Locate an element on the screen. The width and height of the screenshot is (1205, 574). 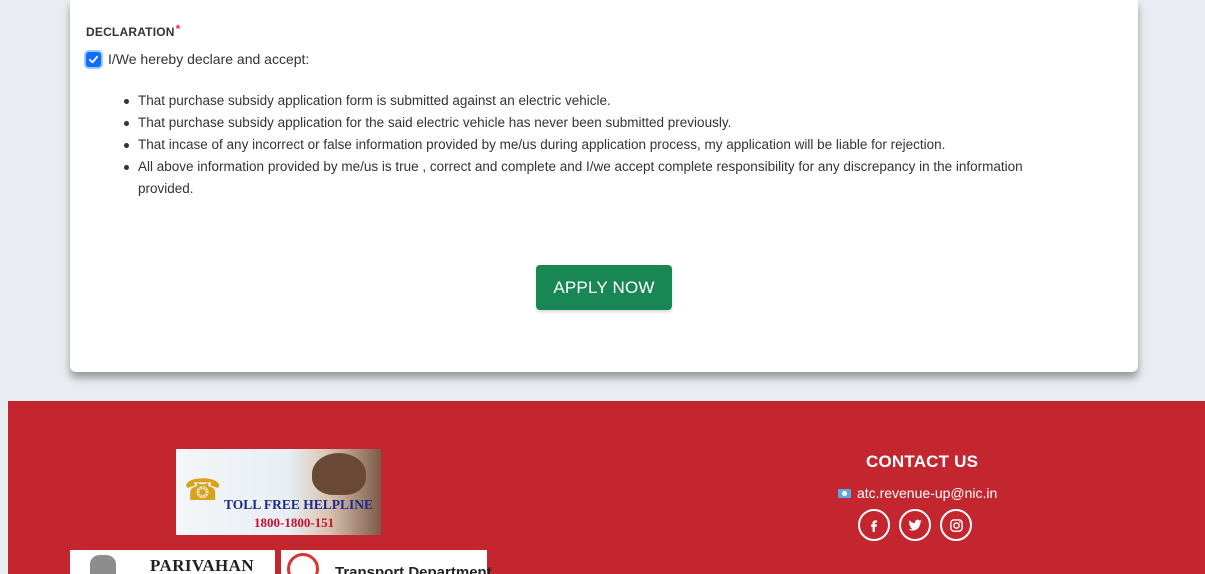
declaration-title: DECLARATION is located at coordinates (130, 32).